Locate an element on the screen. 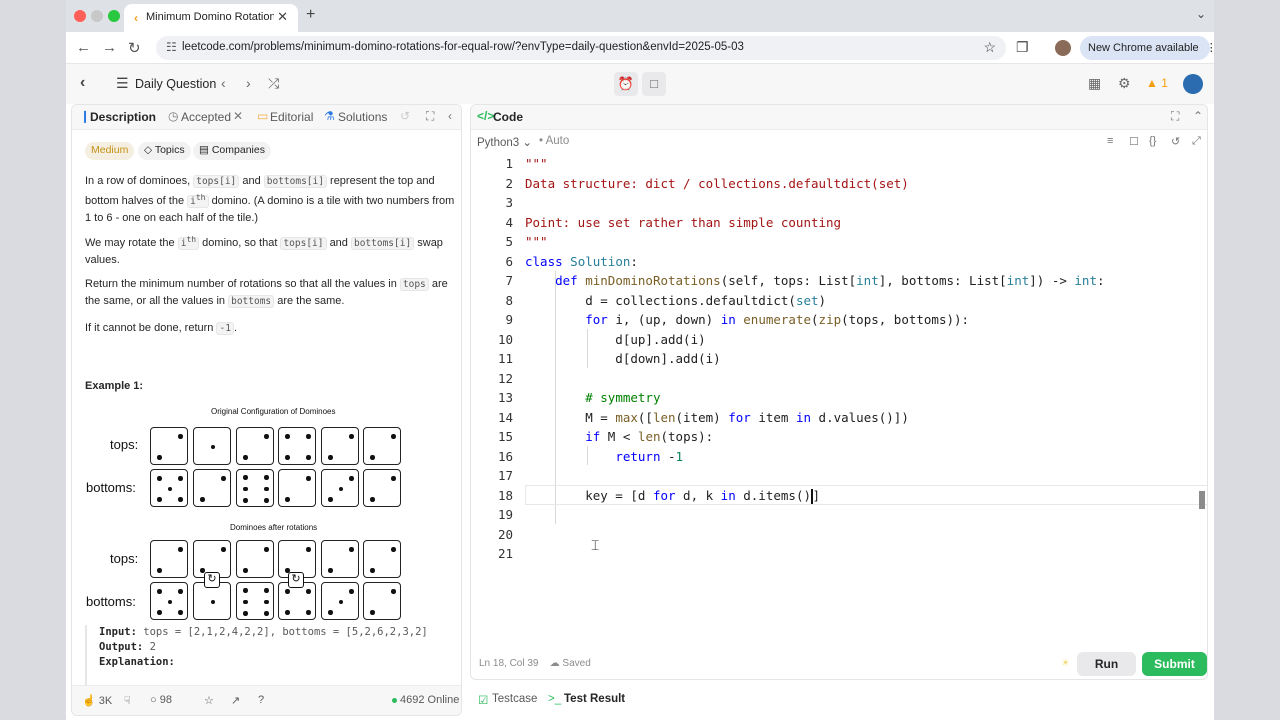 Image resolution: width=1280 pixels, height=720 pixels. dislike-icon: ☟ is located at coordinates (127, 700).